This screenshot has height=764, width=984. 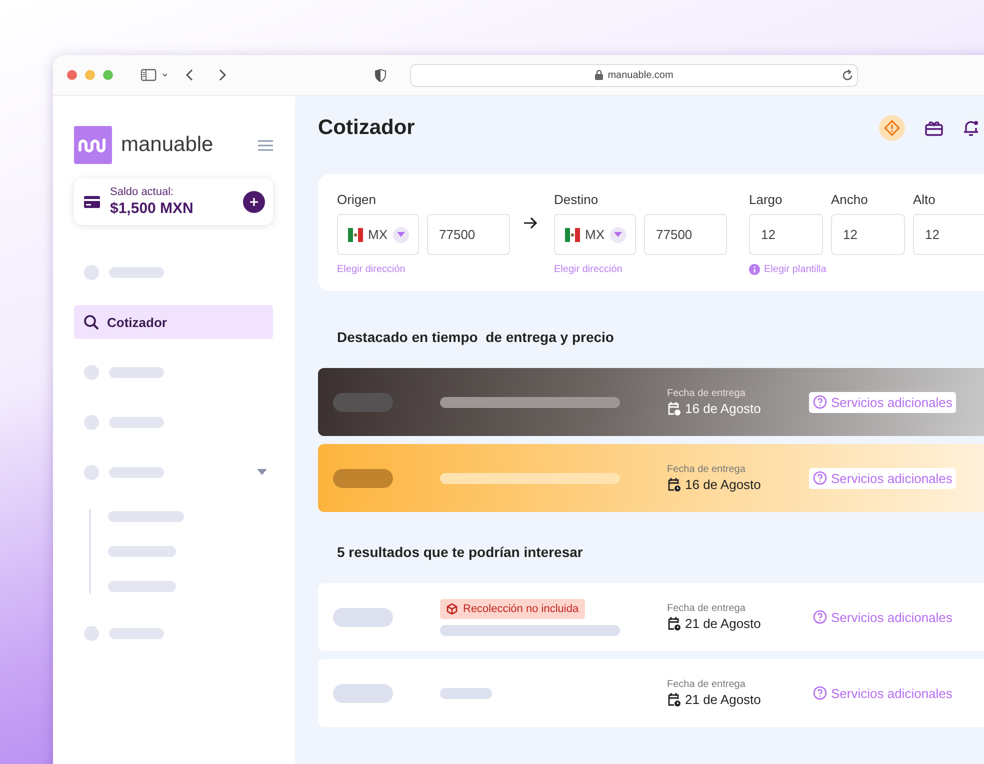 What do you see at coordinates (634, 75) in the screenshot?
I see `address-bar: manuable.com` at bounding box center [634, 75].